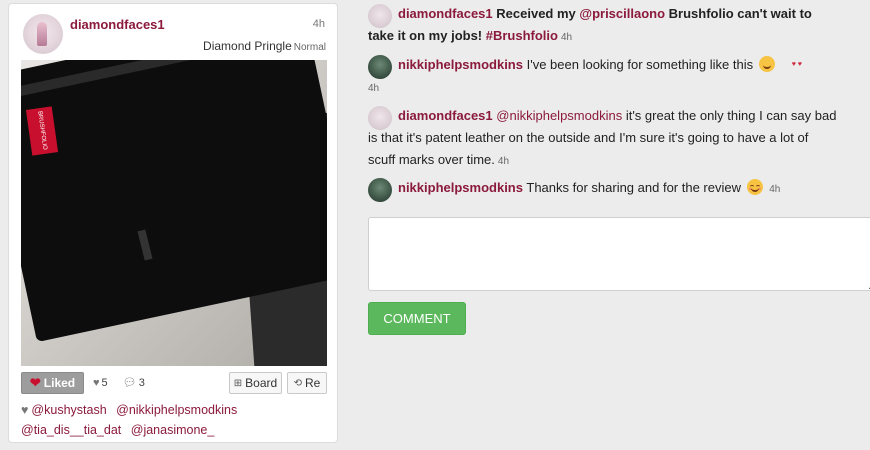  What do you see at coordinates (104, 383) in the screenshot?
I see `likes-count: 5` at bounding box center [104, 383].